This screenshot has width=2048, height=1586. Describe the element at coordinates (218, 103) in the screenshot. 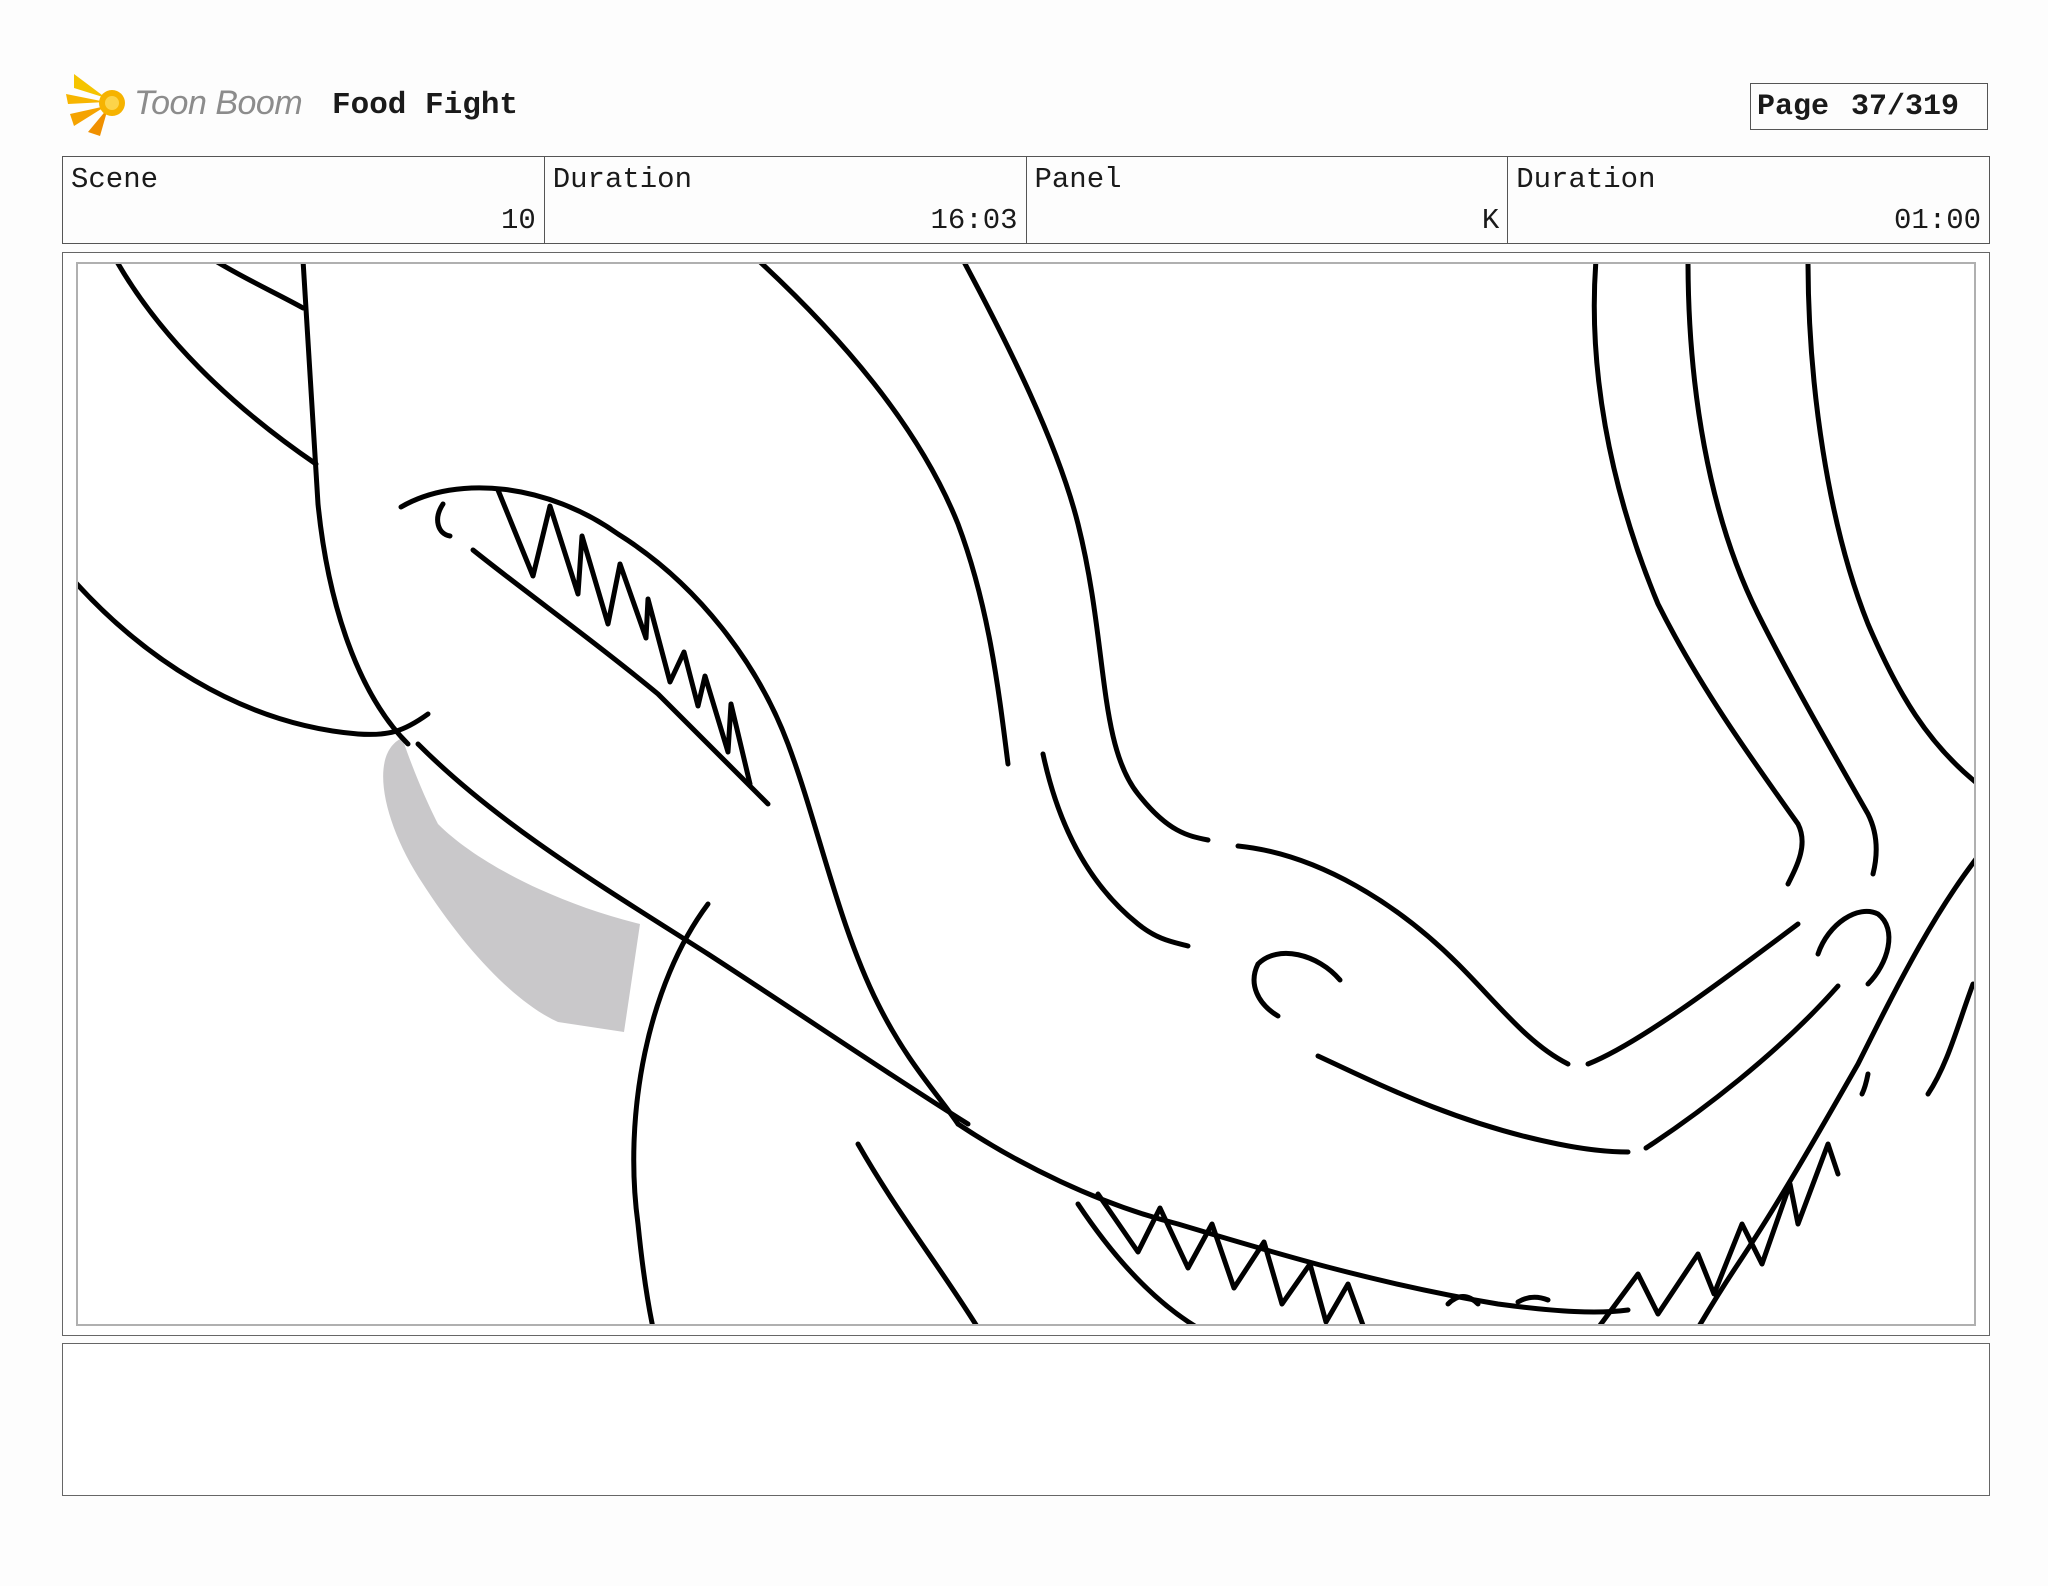

I see `logo-text: Toon Boom` at that location.